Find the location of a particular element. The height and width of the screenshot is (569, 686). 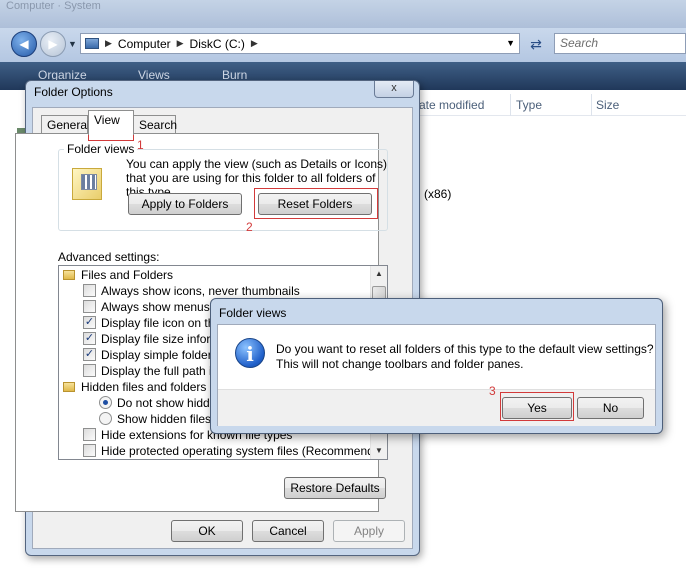

file-list-item: (x86) is located at coordinates (437, 194).